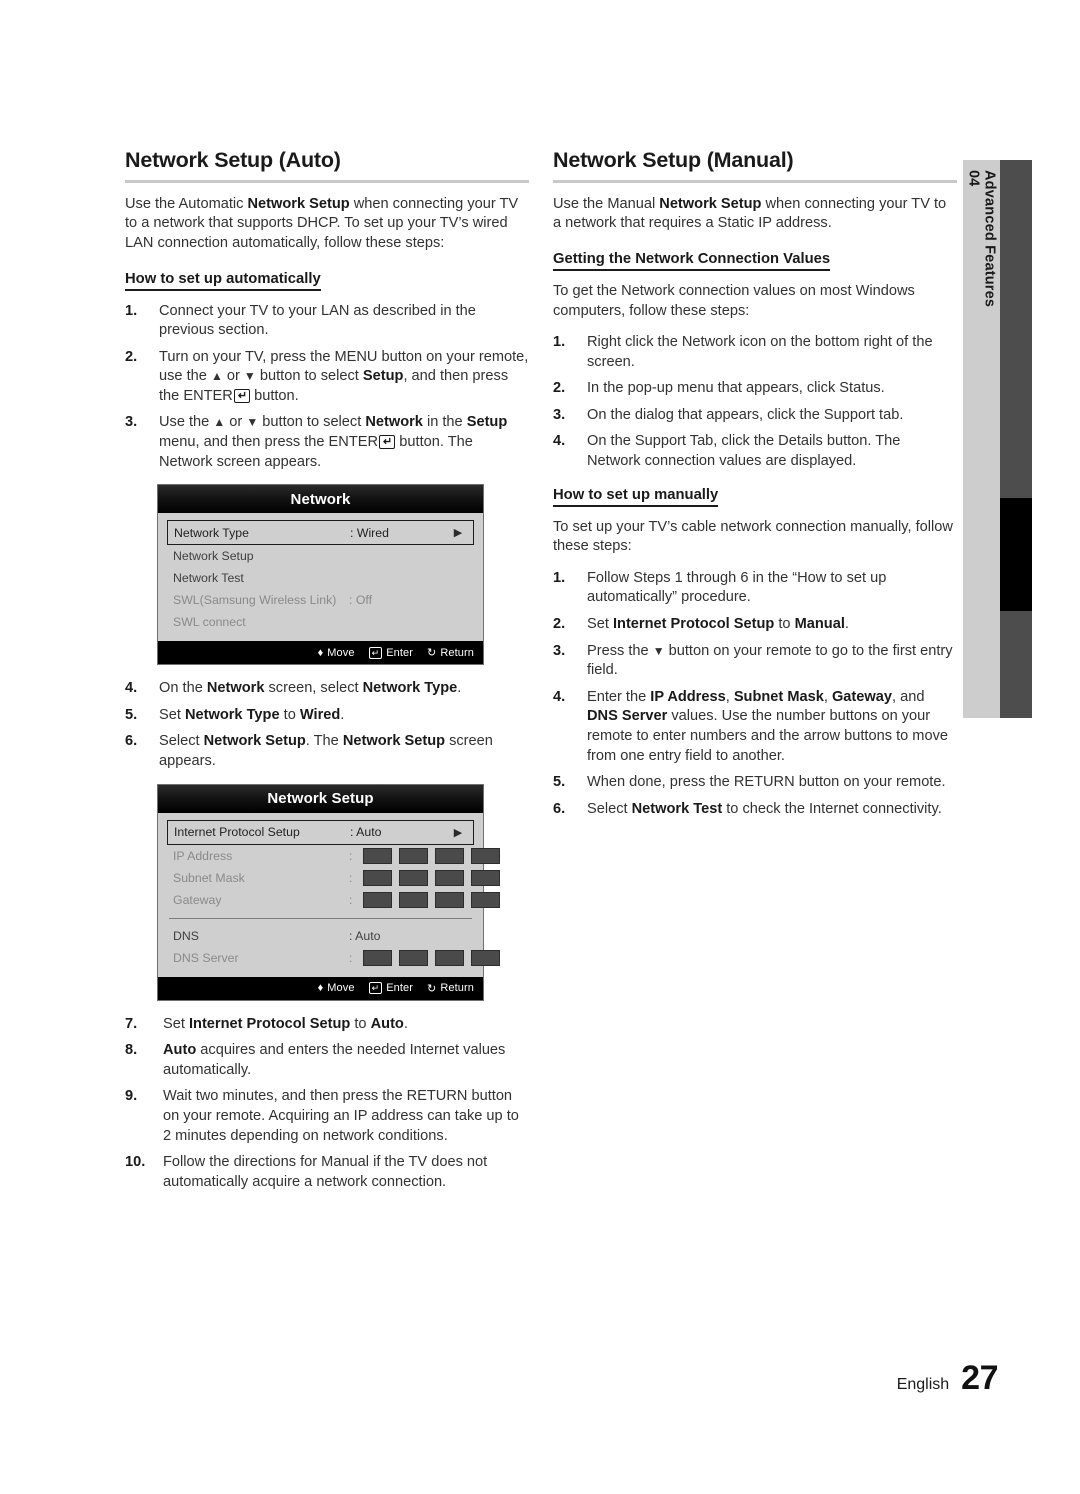 This screenshot has width=1080, height=1494. Describe the element at coordinates (320, 622) in the screenshot. I see `osd-row-swl-connect: SWL connect` at that location.